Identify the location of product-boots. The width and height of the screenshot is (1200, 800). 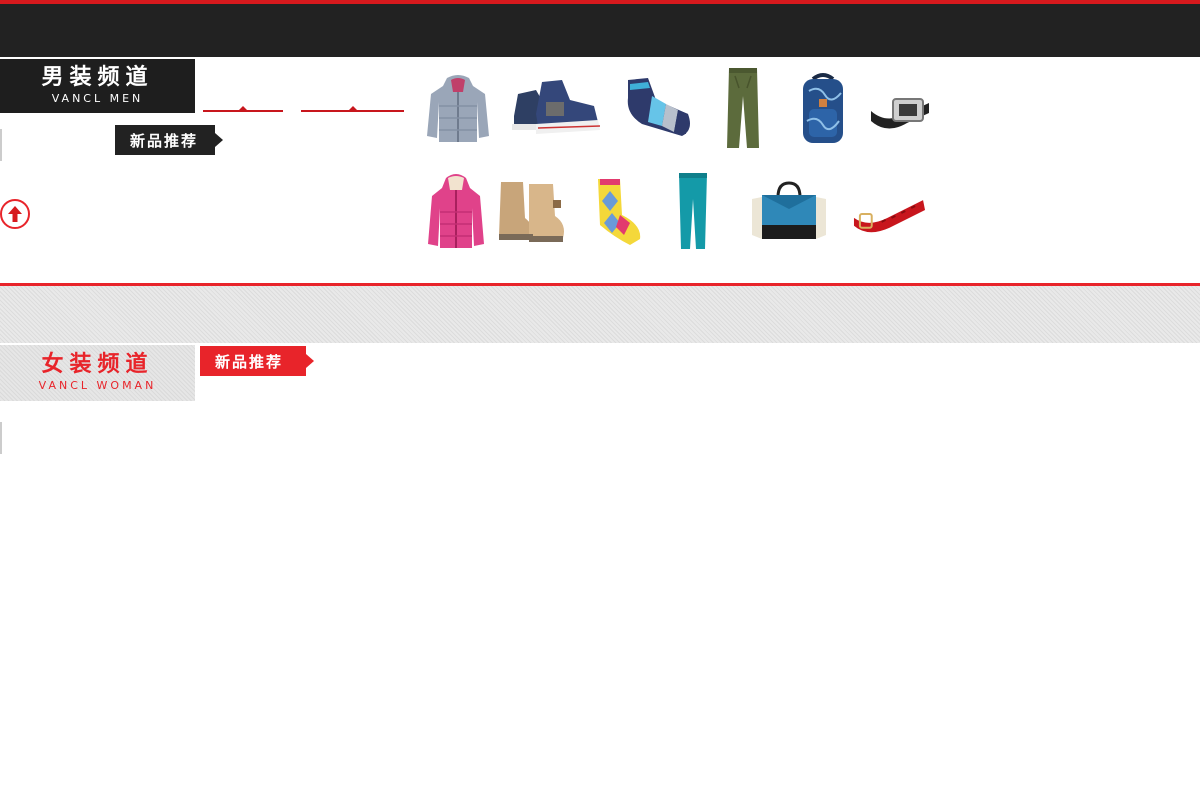
(530, 210).